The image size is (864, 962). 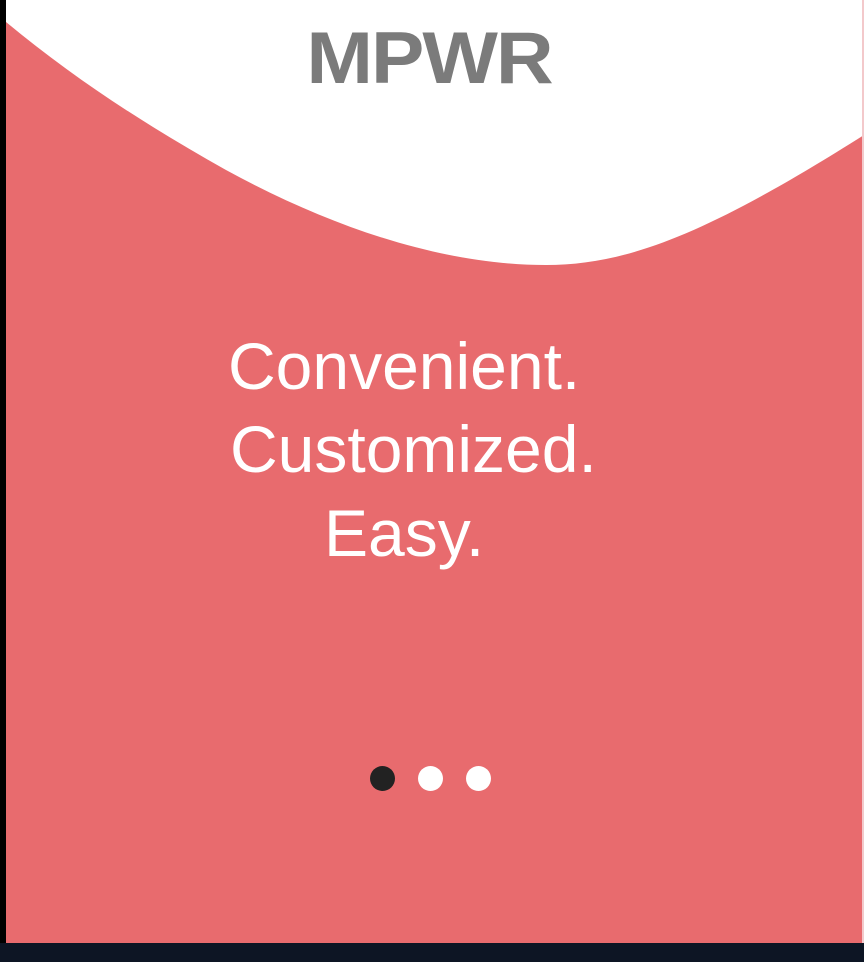 I want to click on app-logo: MPWR, so click(x=429, y=57).